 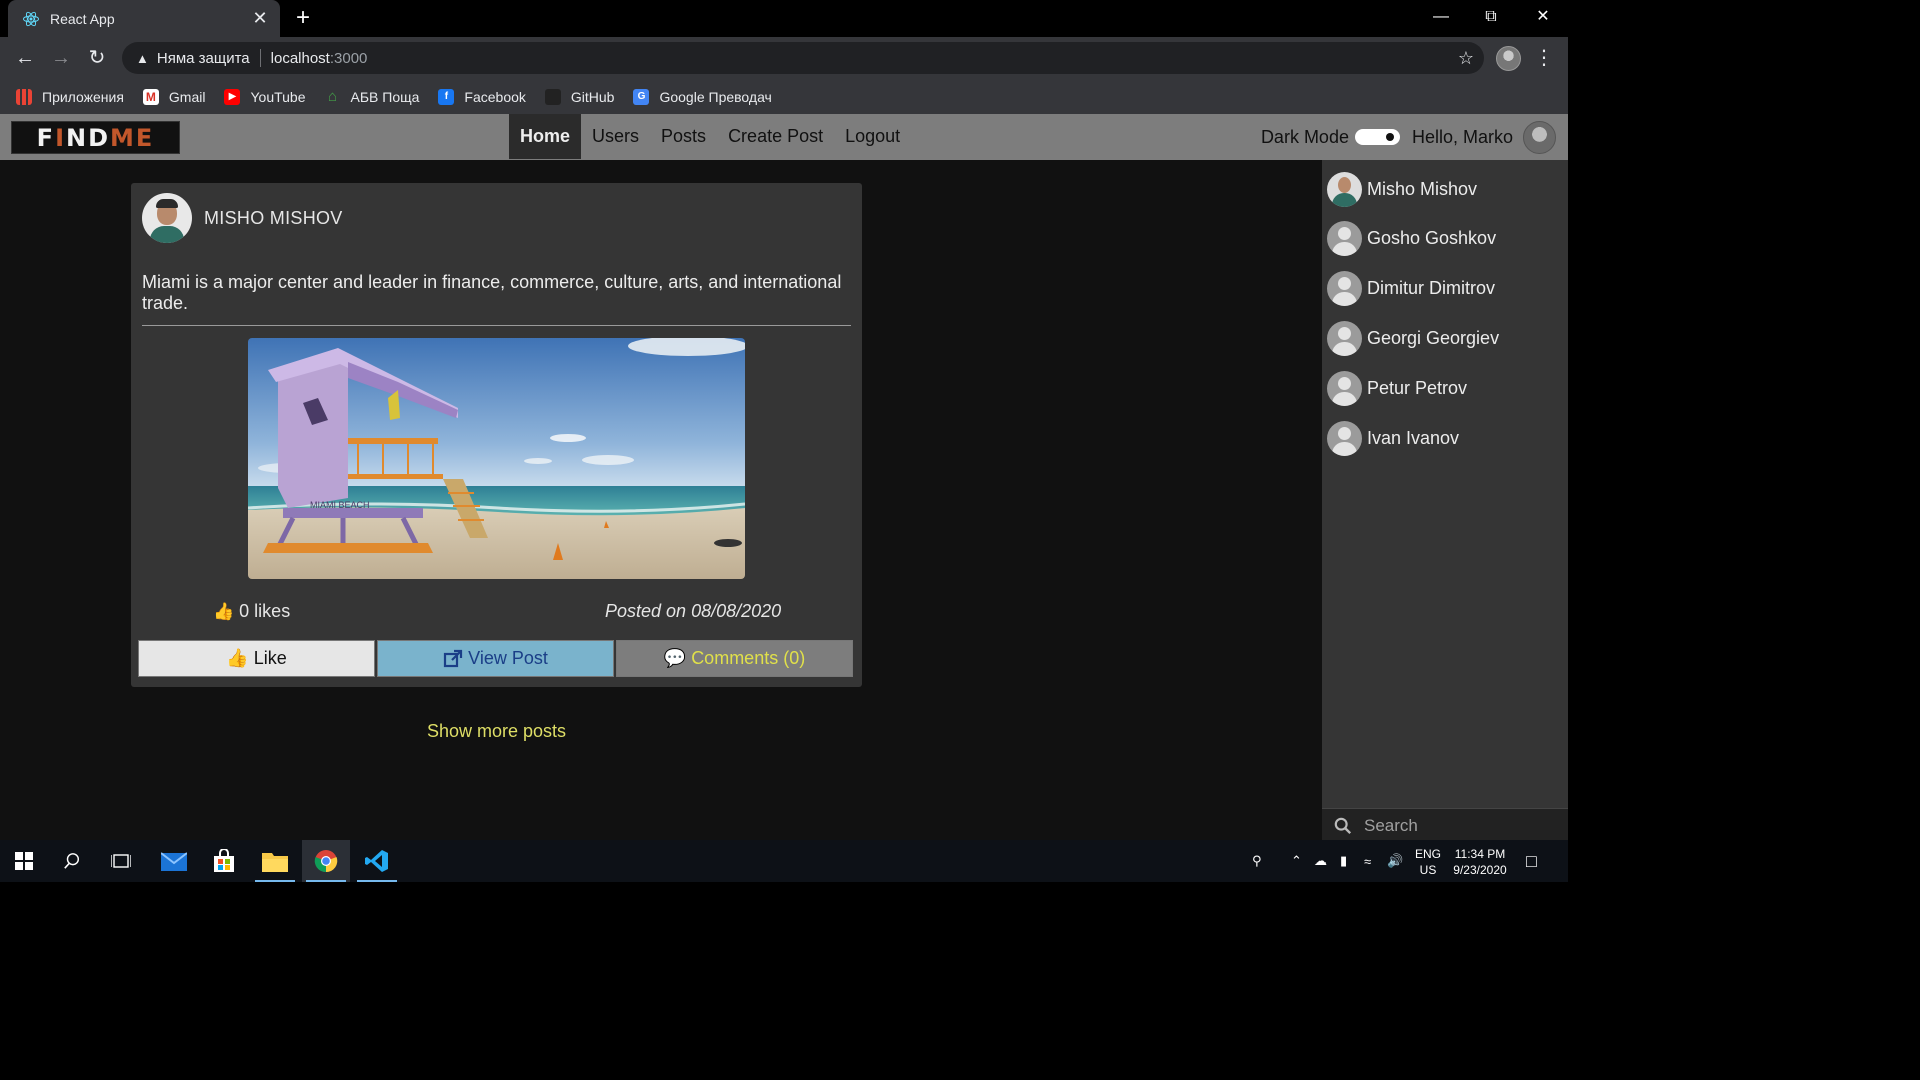 I want to click on chrome-app-icon, so click(x=326, y=861).